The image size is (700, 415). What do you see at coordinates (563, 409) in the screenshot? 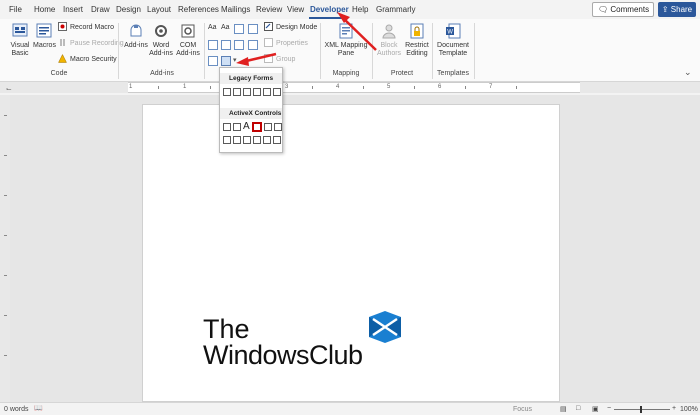
I see `read-mode-icon: ▤` at bounding box center [563, 409].